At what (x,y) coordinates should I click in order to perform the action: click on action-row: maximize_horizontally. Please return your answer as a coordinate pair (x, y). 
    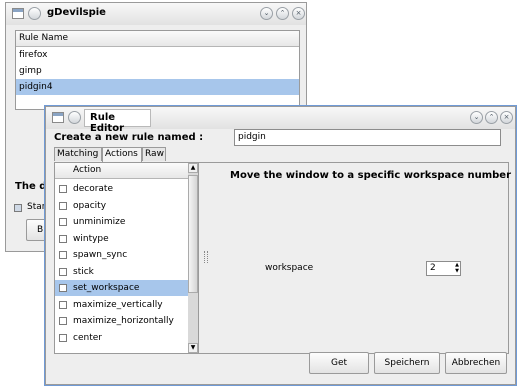
    Looking at the image, I should click on (121, 321).